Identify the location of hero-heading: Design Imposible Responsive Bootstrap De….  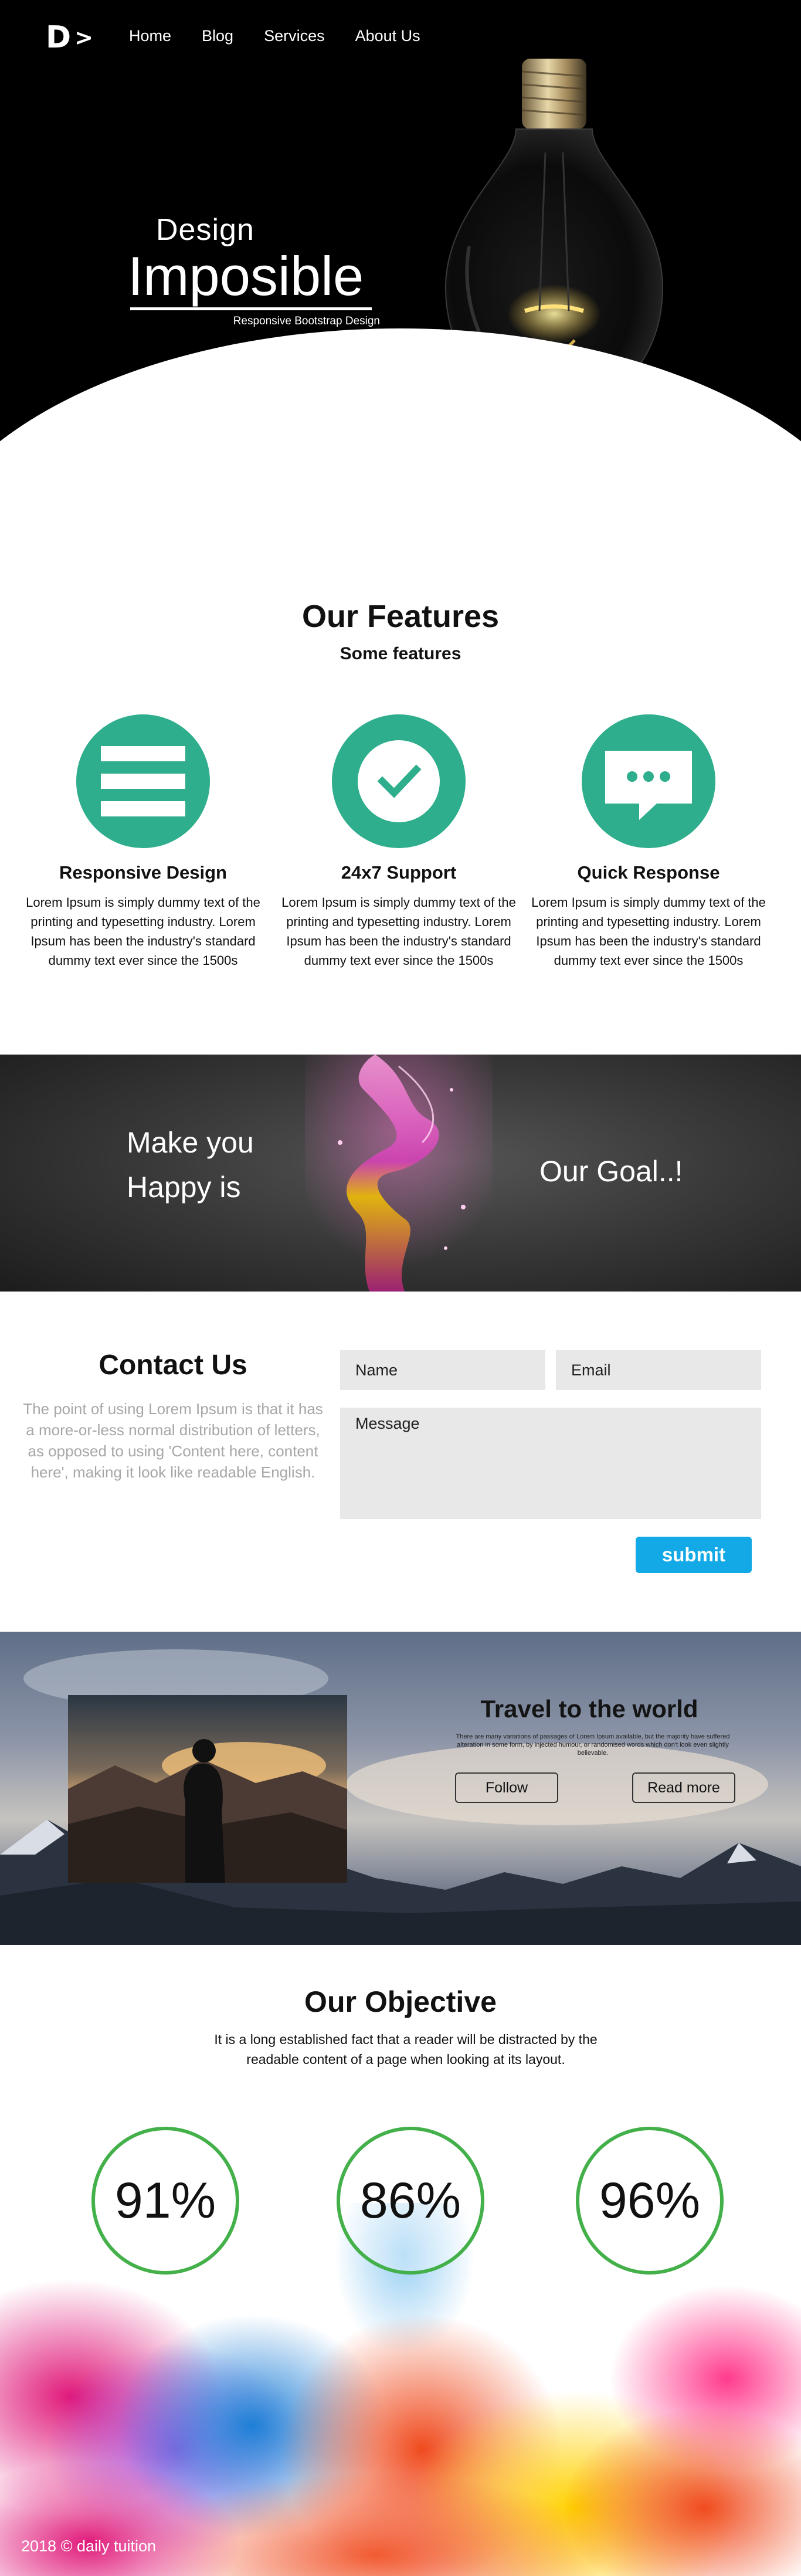
(257, 270).